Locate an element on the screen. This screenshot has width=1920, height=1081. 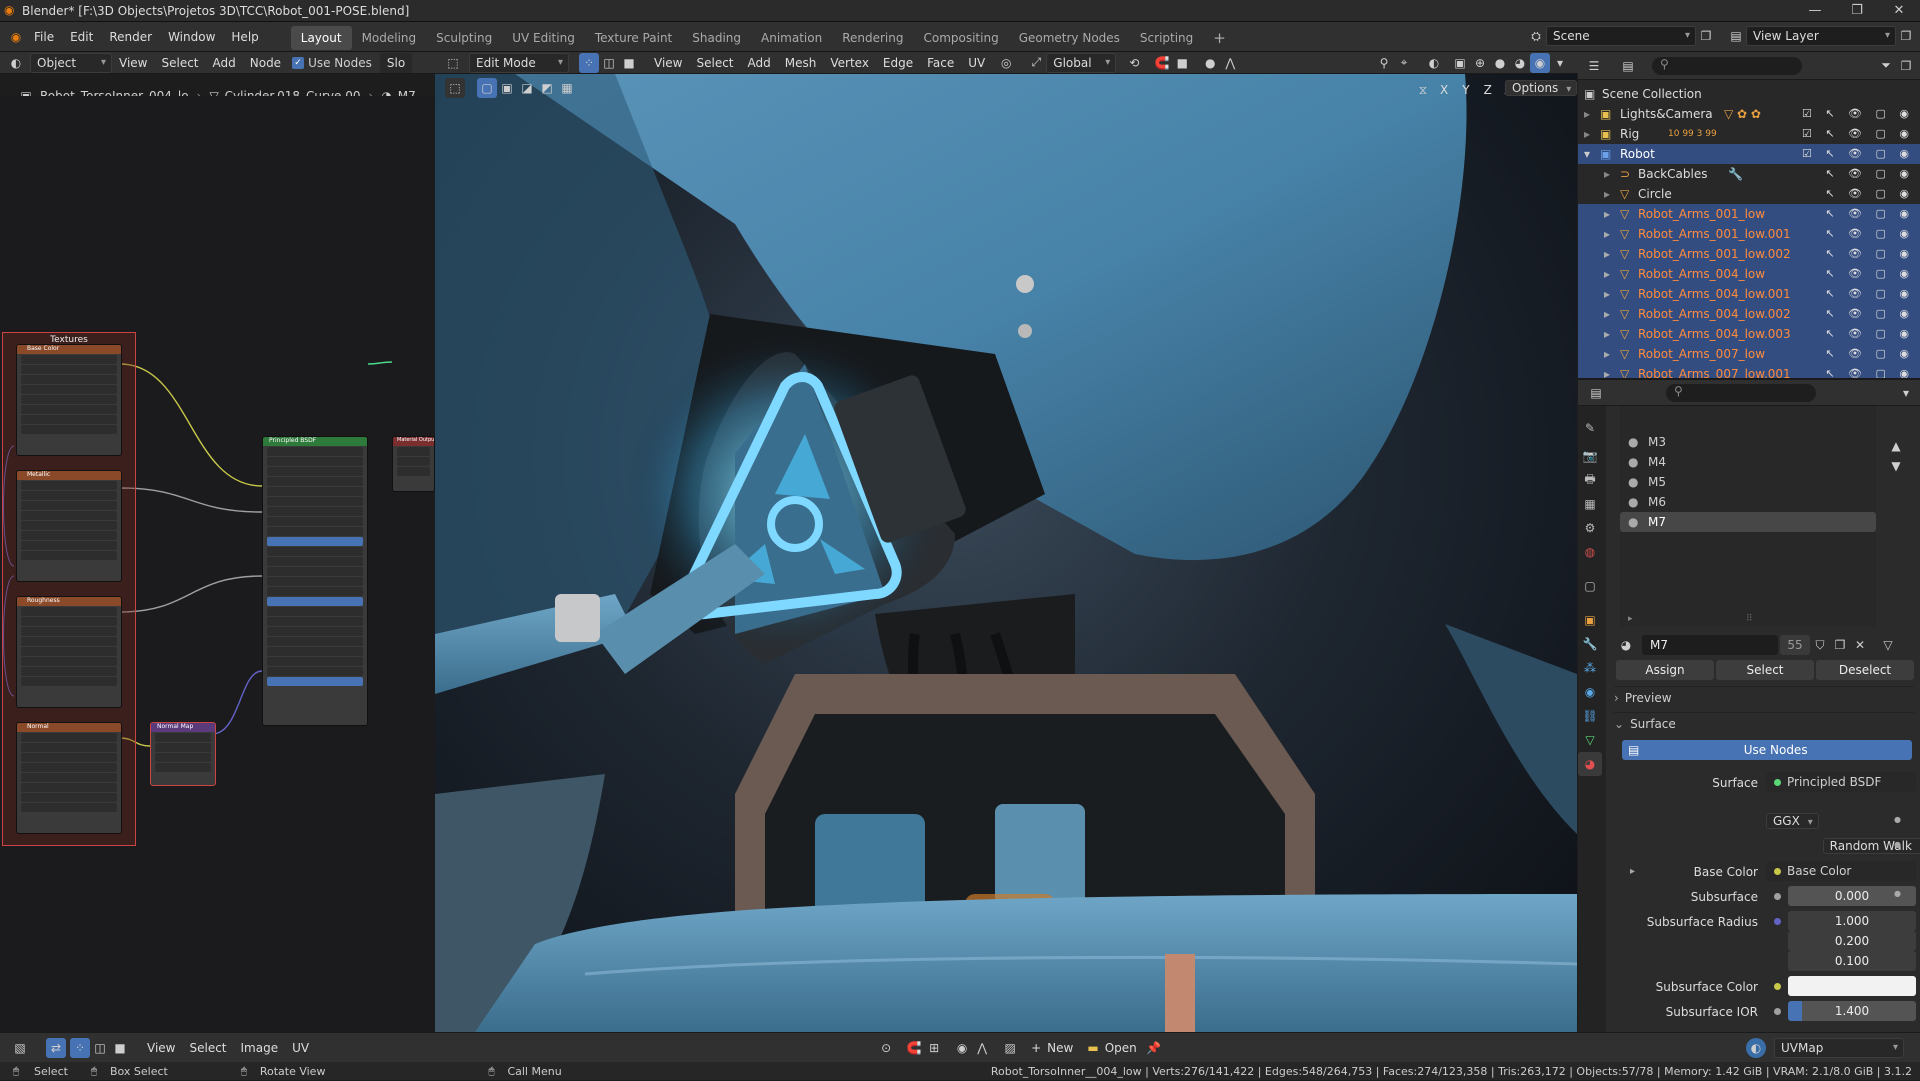
open-image-button: ▬ Open is located at coordinates (1111, 1048).